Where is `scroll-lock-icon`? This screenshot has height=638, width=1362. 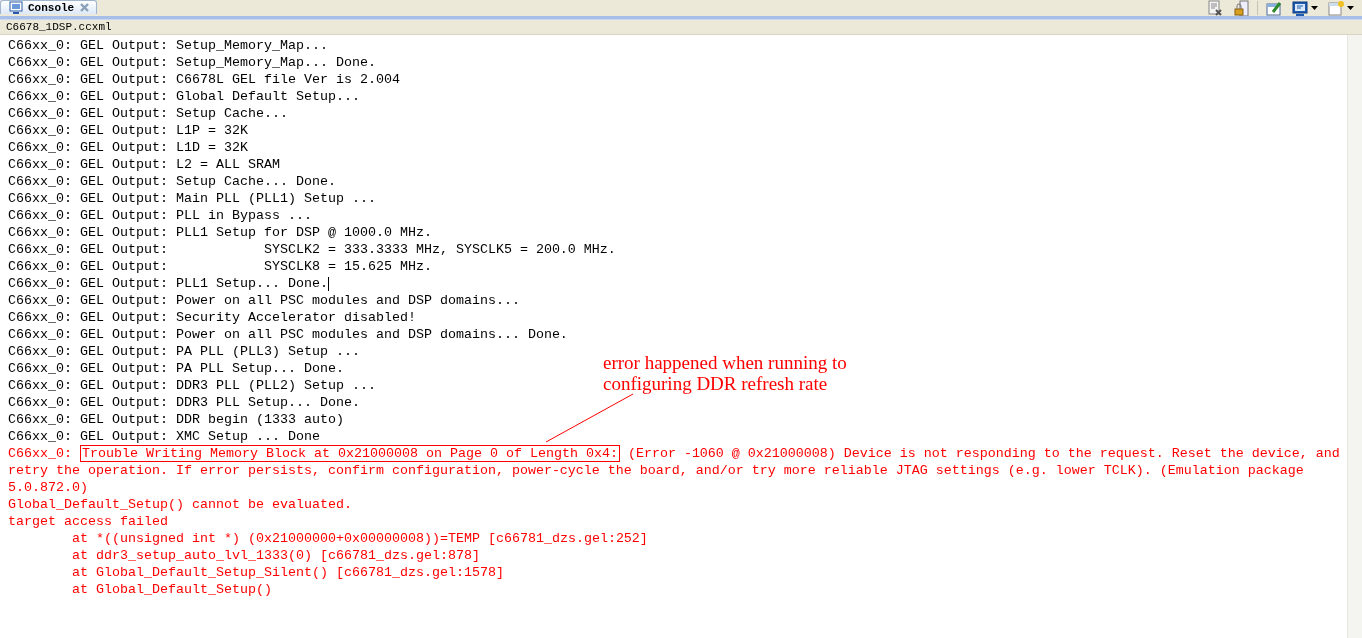 scroll-lock-icon is located at coordinates (1241, 8).